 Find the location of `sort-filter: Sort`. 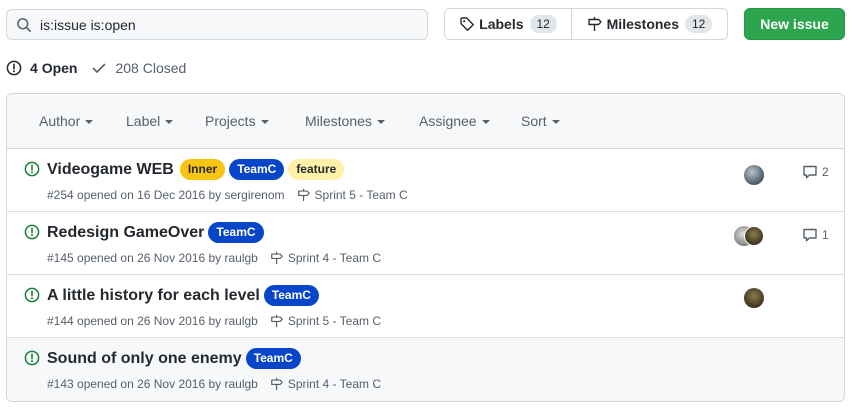

sort-filter: Sort is located at coordinates (540, 121).